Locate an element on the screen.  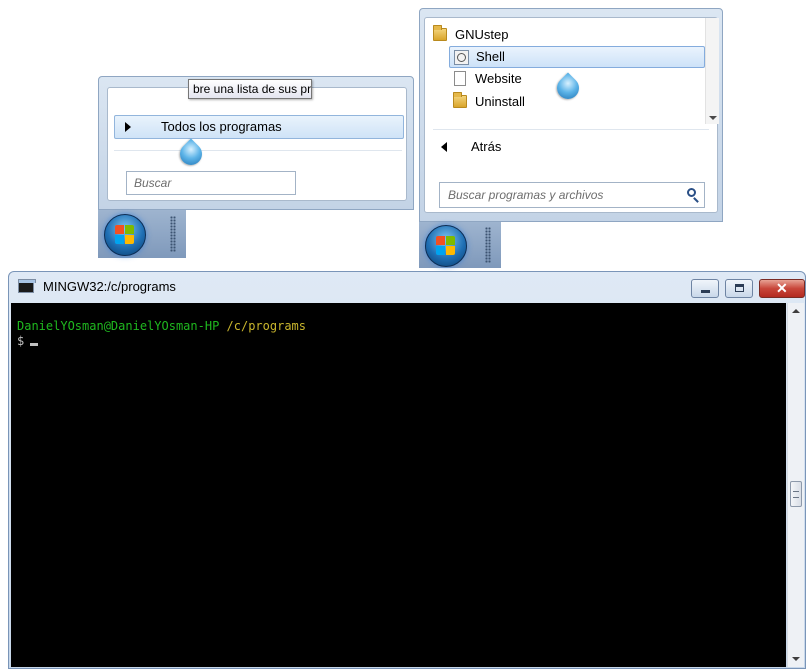
scroll-up-icon is located at coordinates (796, 311).